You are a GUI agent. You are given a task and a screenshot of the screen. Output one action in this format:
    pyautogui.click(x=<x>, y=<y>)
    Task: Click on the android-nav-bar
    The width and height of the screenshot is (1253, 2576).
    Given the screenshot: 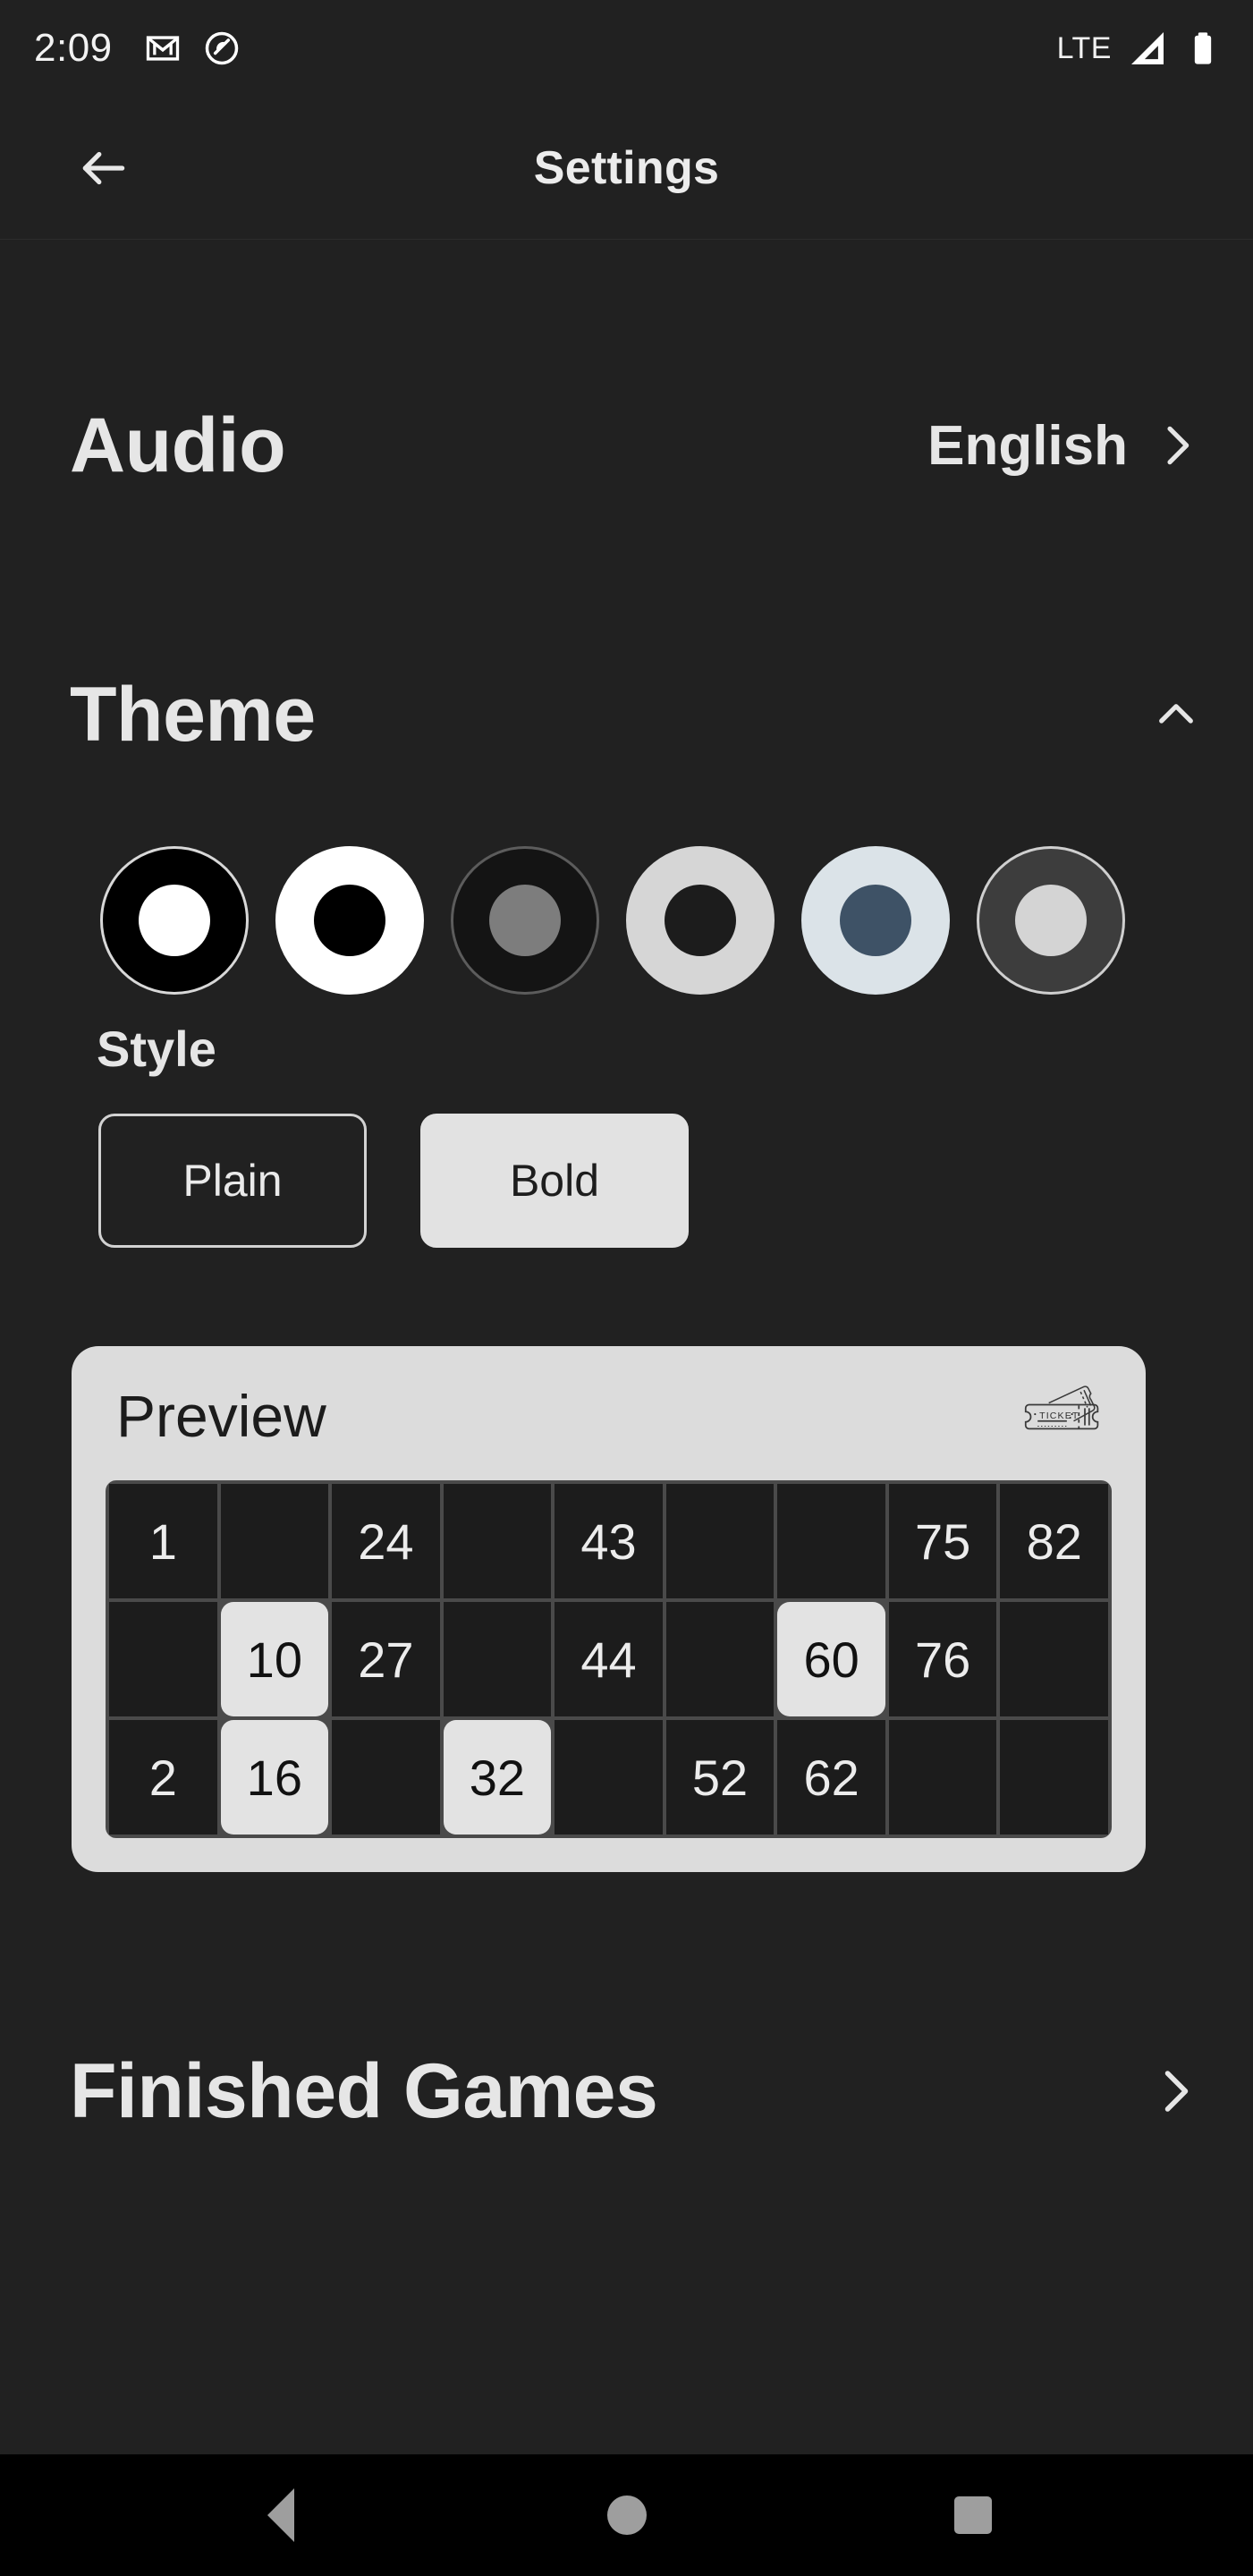 What is the action you would take?
    pyautogui.click(x=626, y=2515)
    